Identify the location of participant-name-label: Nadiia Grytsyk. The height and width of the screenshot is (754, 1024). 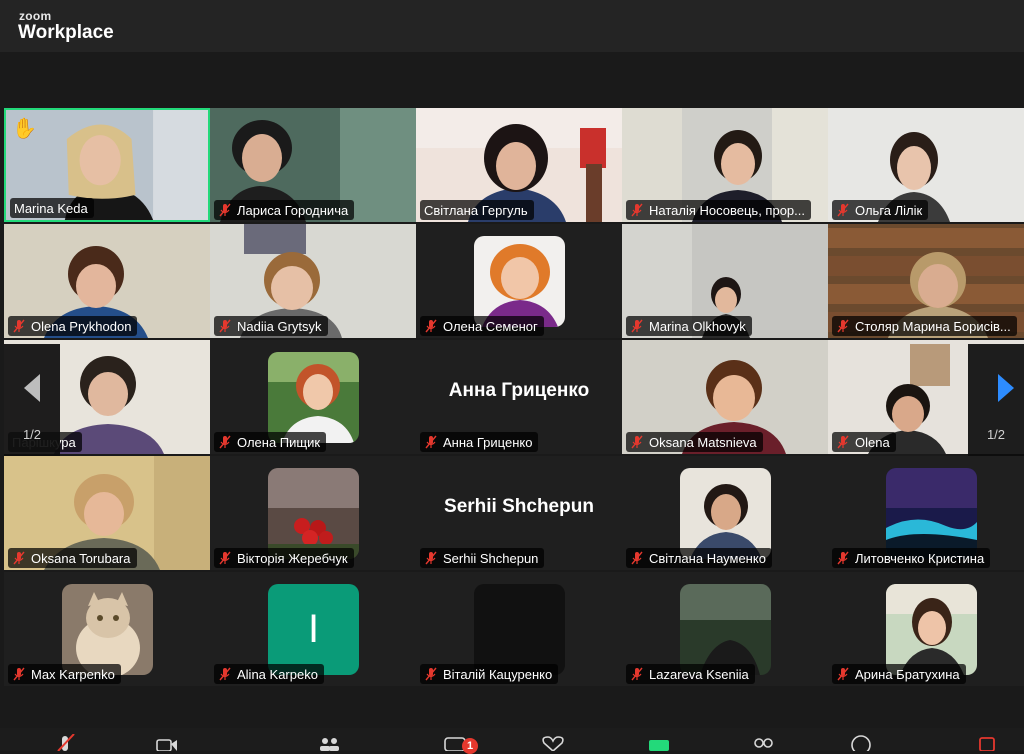
(271, 326).